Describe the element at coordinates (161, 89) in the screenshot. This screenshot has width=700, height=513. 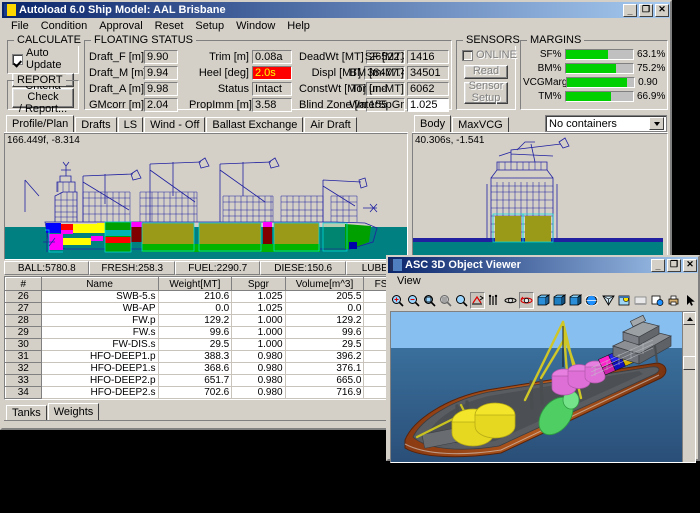
I see `value-draft-a: 9.98` at that location.